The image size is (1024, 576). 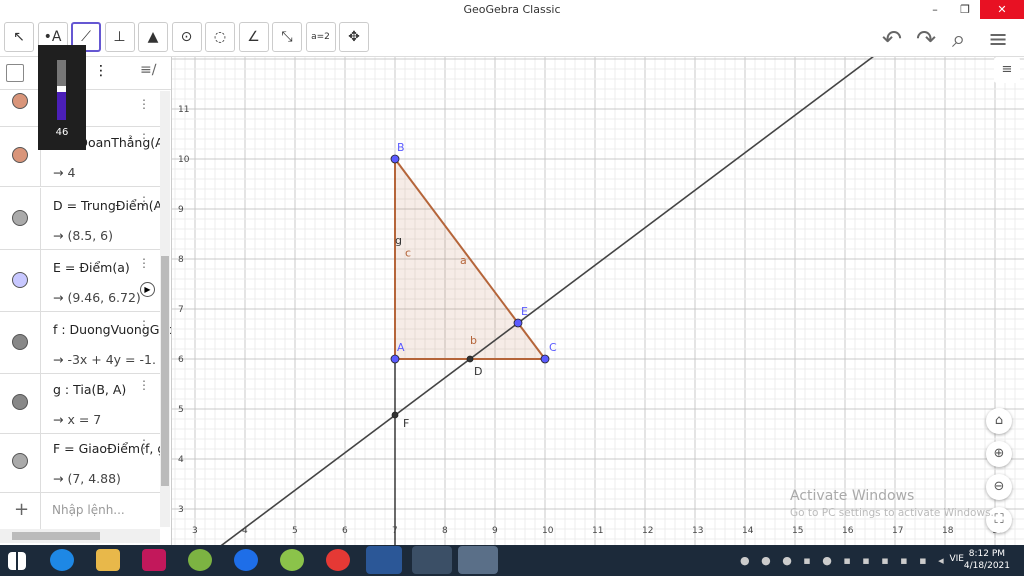 What do you see at coordinates (999, 454) in the screenshot?
I see `zoom-in-button: ⊕` at bounding box center [999, 454].